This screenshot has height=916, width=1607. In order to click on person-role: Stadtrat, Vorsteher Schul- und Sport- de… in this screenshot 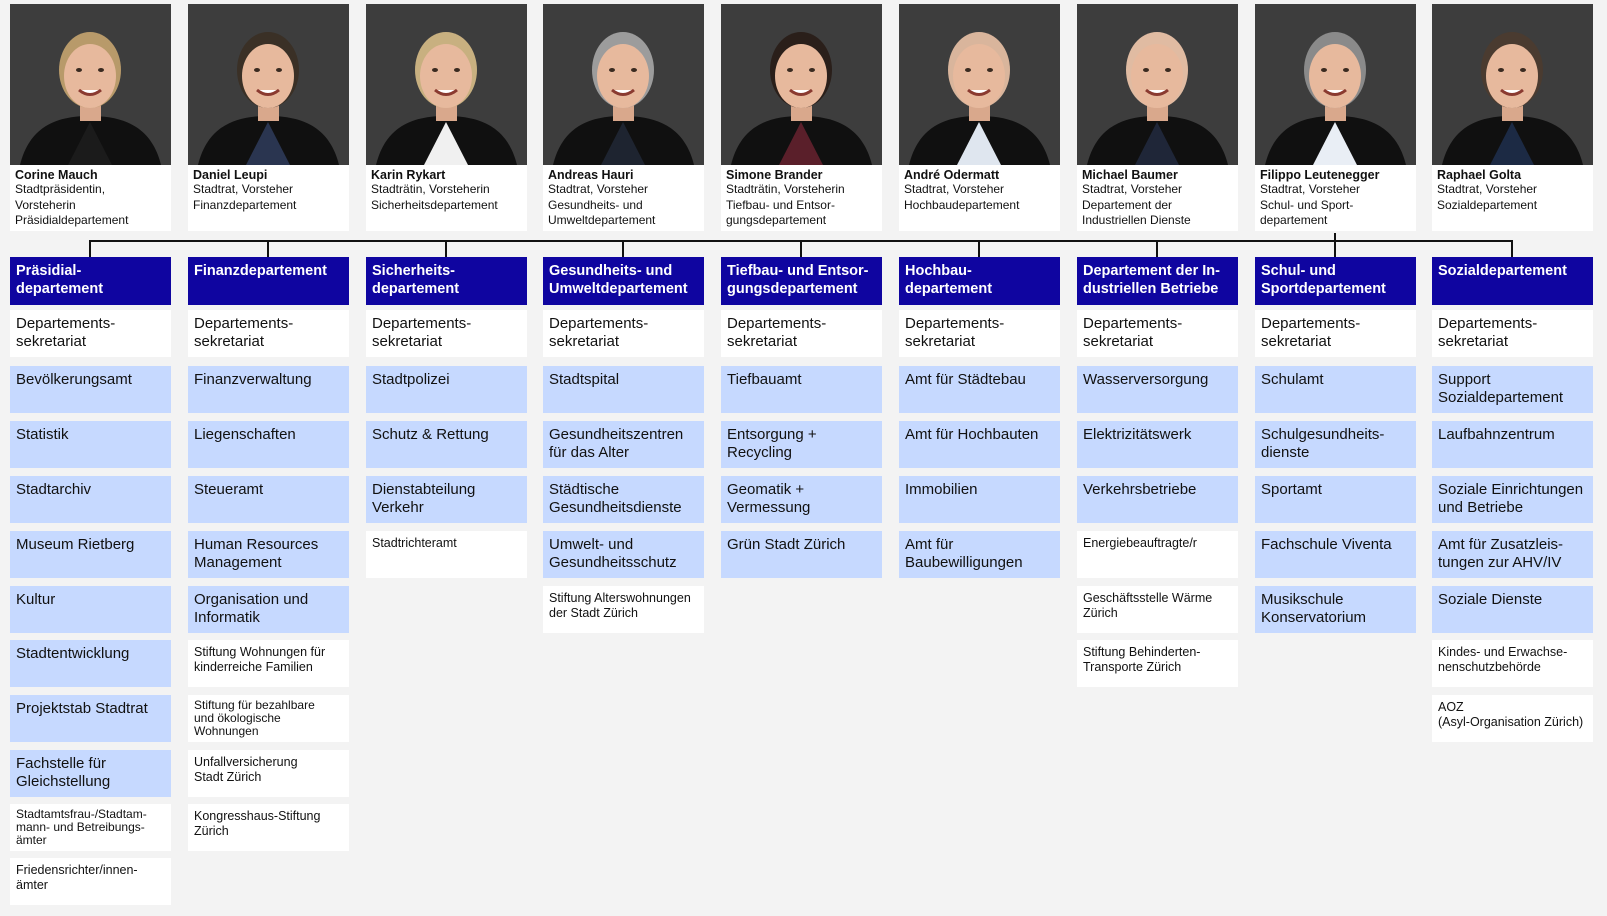, I will do `click(1310, 204)`.